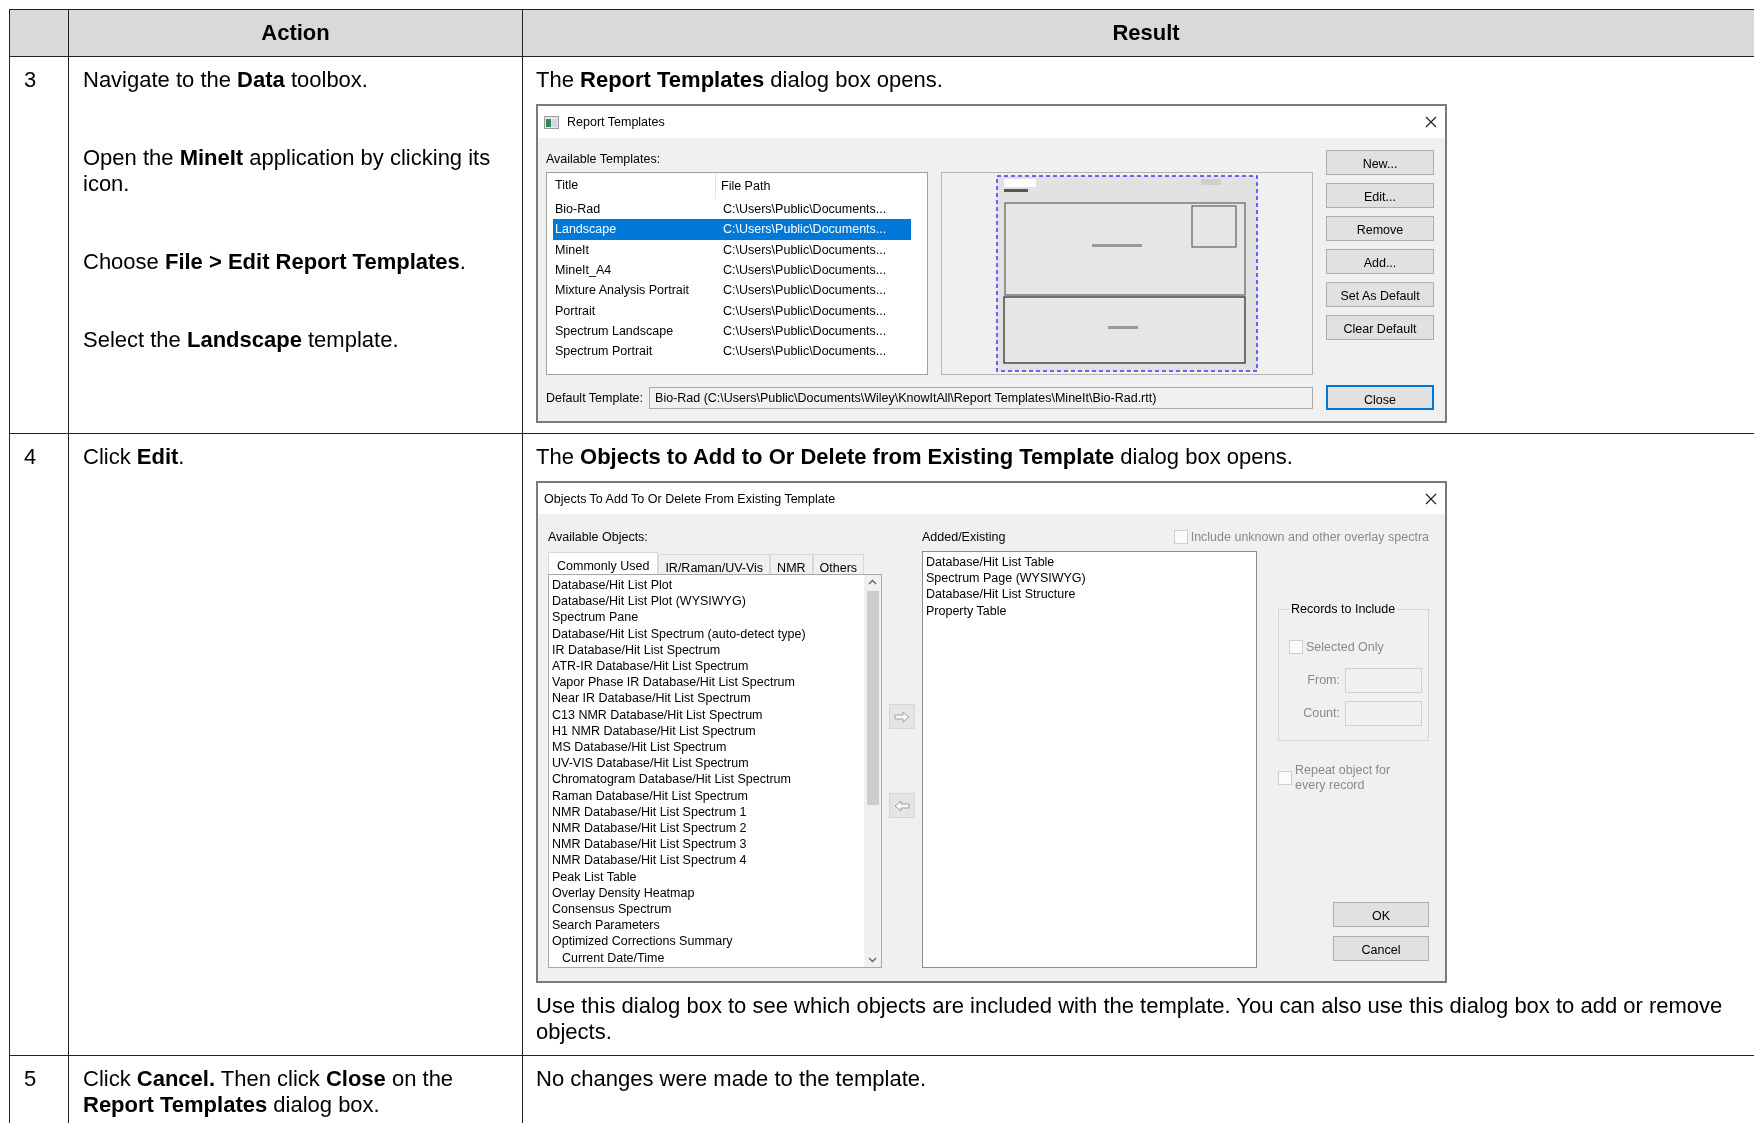  Describe the element at coordinates (572, 250) in the screenshot. I see `template-title: MineIt` at that location.